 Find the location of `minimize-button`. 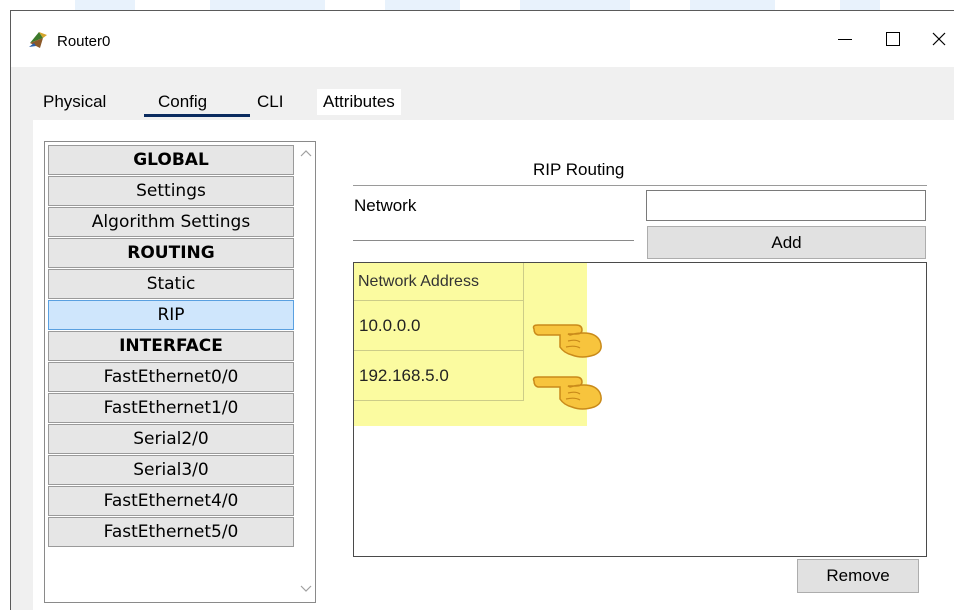

minimize-button is located at coordinates (845, 39).